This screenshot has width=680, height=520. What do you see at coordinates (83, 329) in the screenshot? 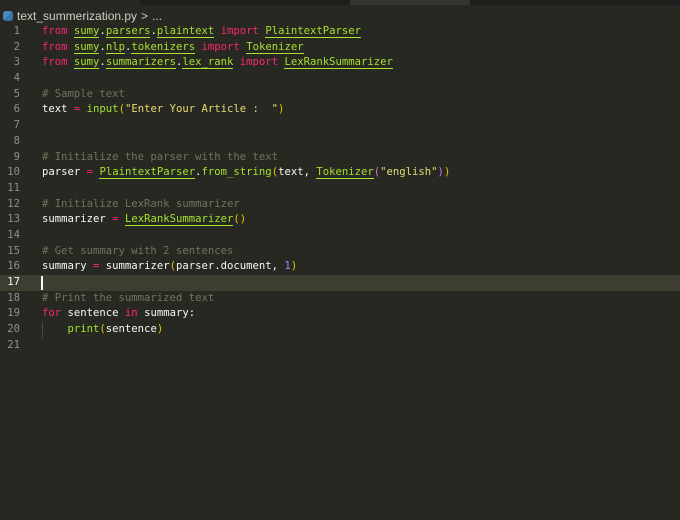
I see `token-fn: print` at bounding box center [83, 329].